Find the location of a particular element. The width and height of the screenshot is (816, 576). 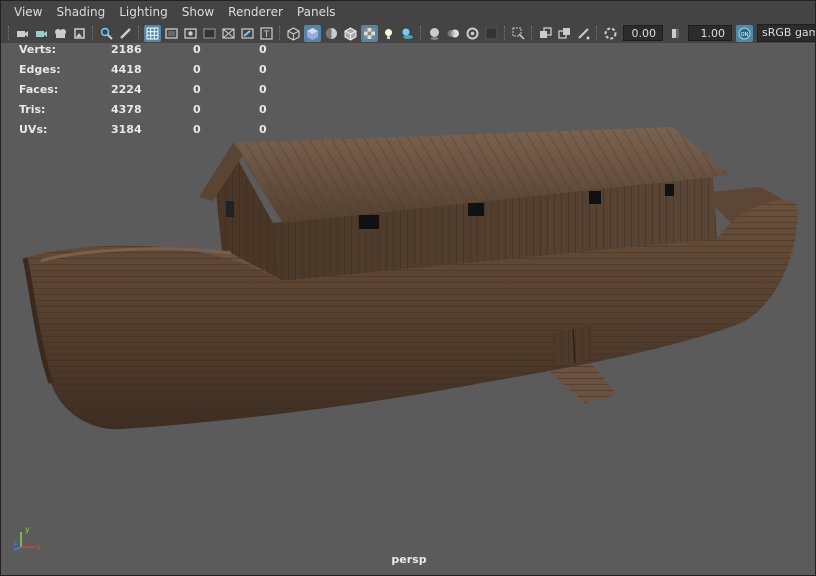

screen-space-ao-icon is located at coordinates (434, 33).